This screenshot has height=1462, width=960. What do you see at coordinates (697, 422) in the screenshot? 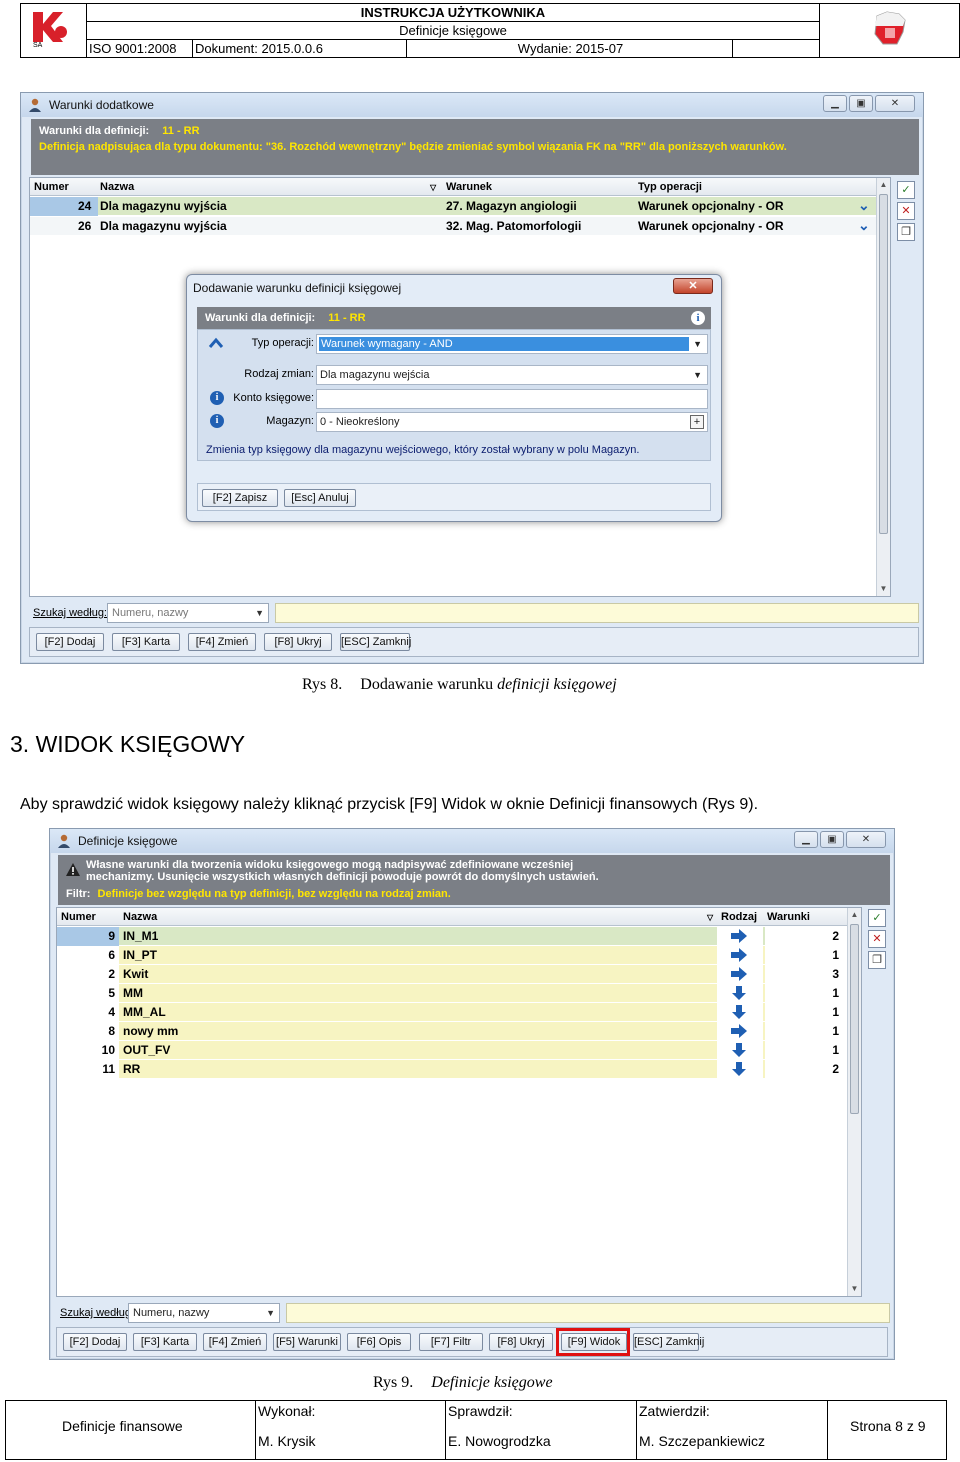
I see `plus-icon: +` at bounding box center [697, 422].